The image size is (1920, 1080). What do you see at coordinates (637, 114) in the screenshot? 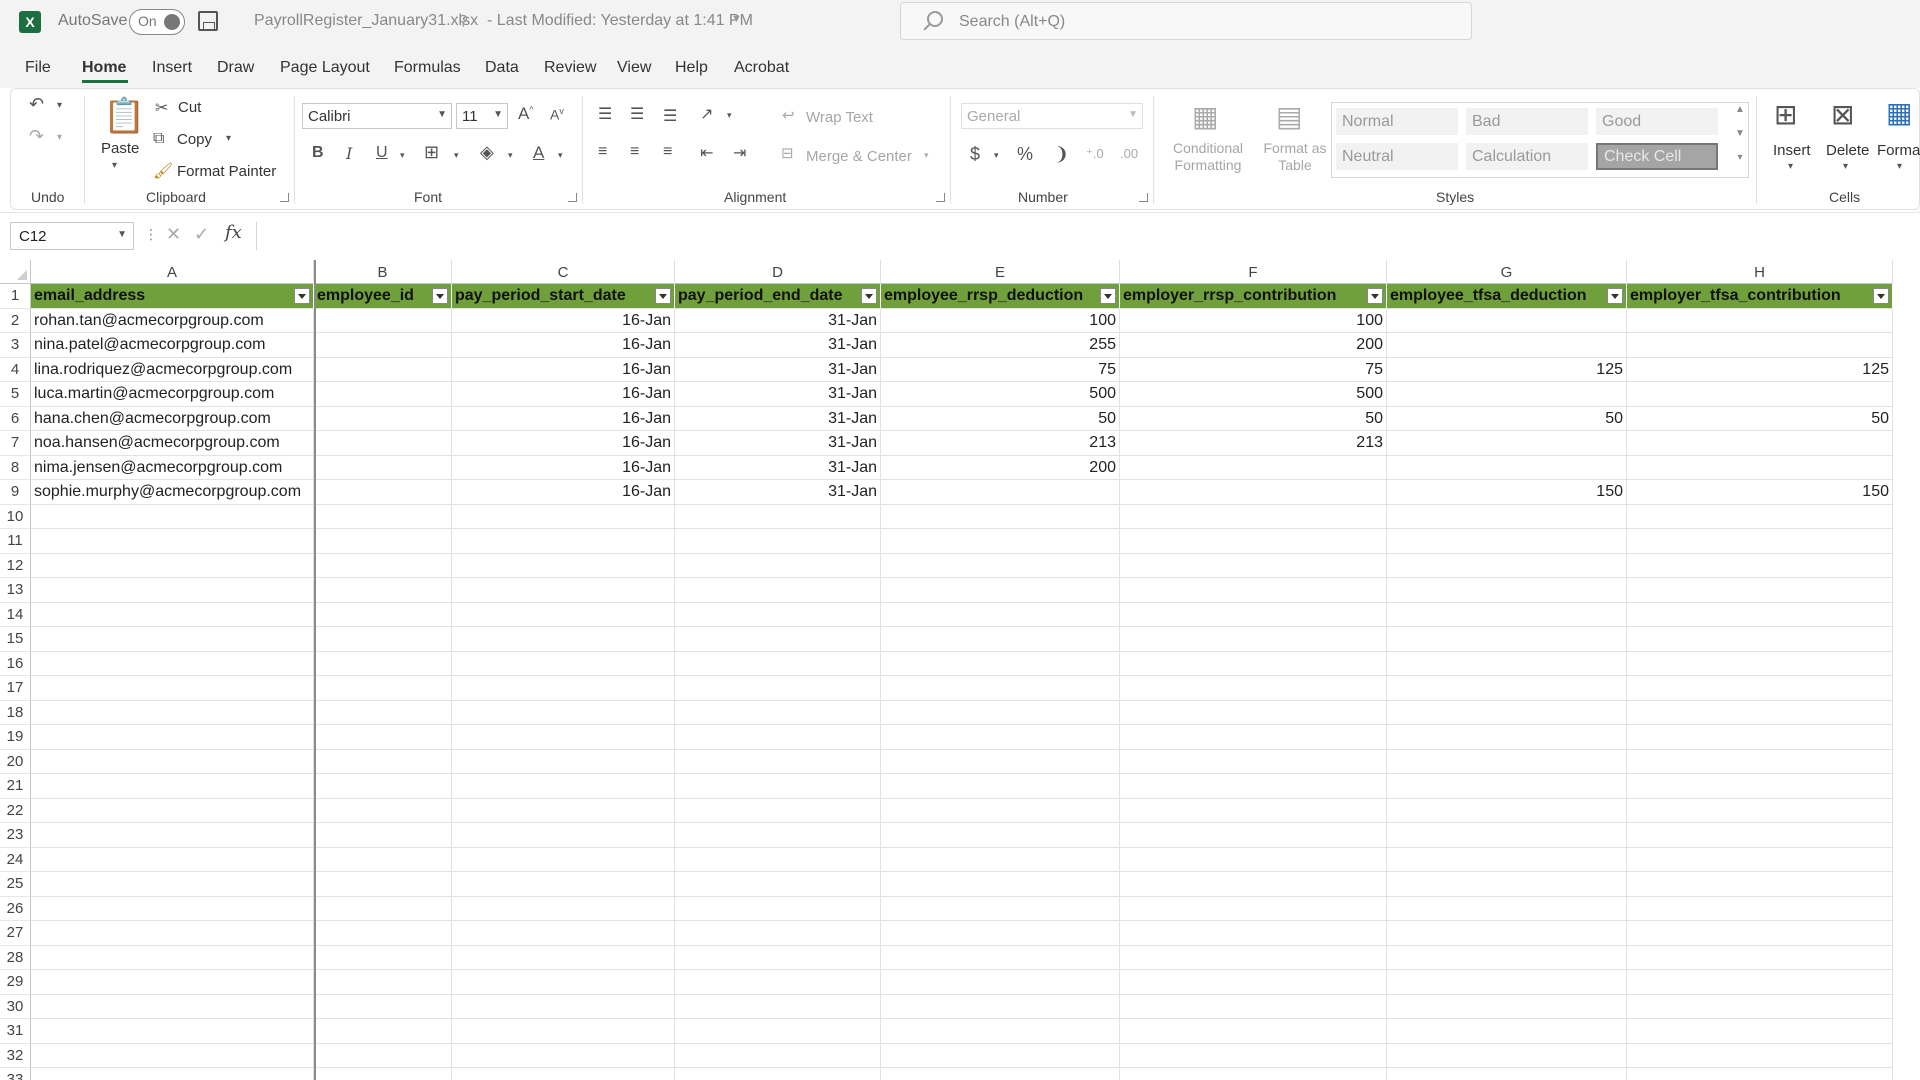
I see `align-middle-icon: ☰` at bounding box center [637, 114].